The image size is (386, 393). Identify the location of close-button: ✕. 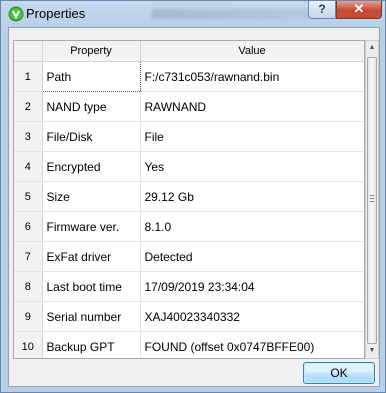
(359, 10).